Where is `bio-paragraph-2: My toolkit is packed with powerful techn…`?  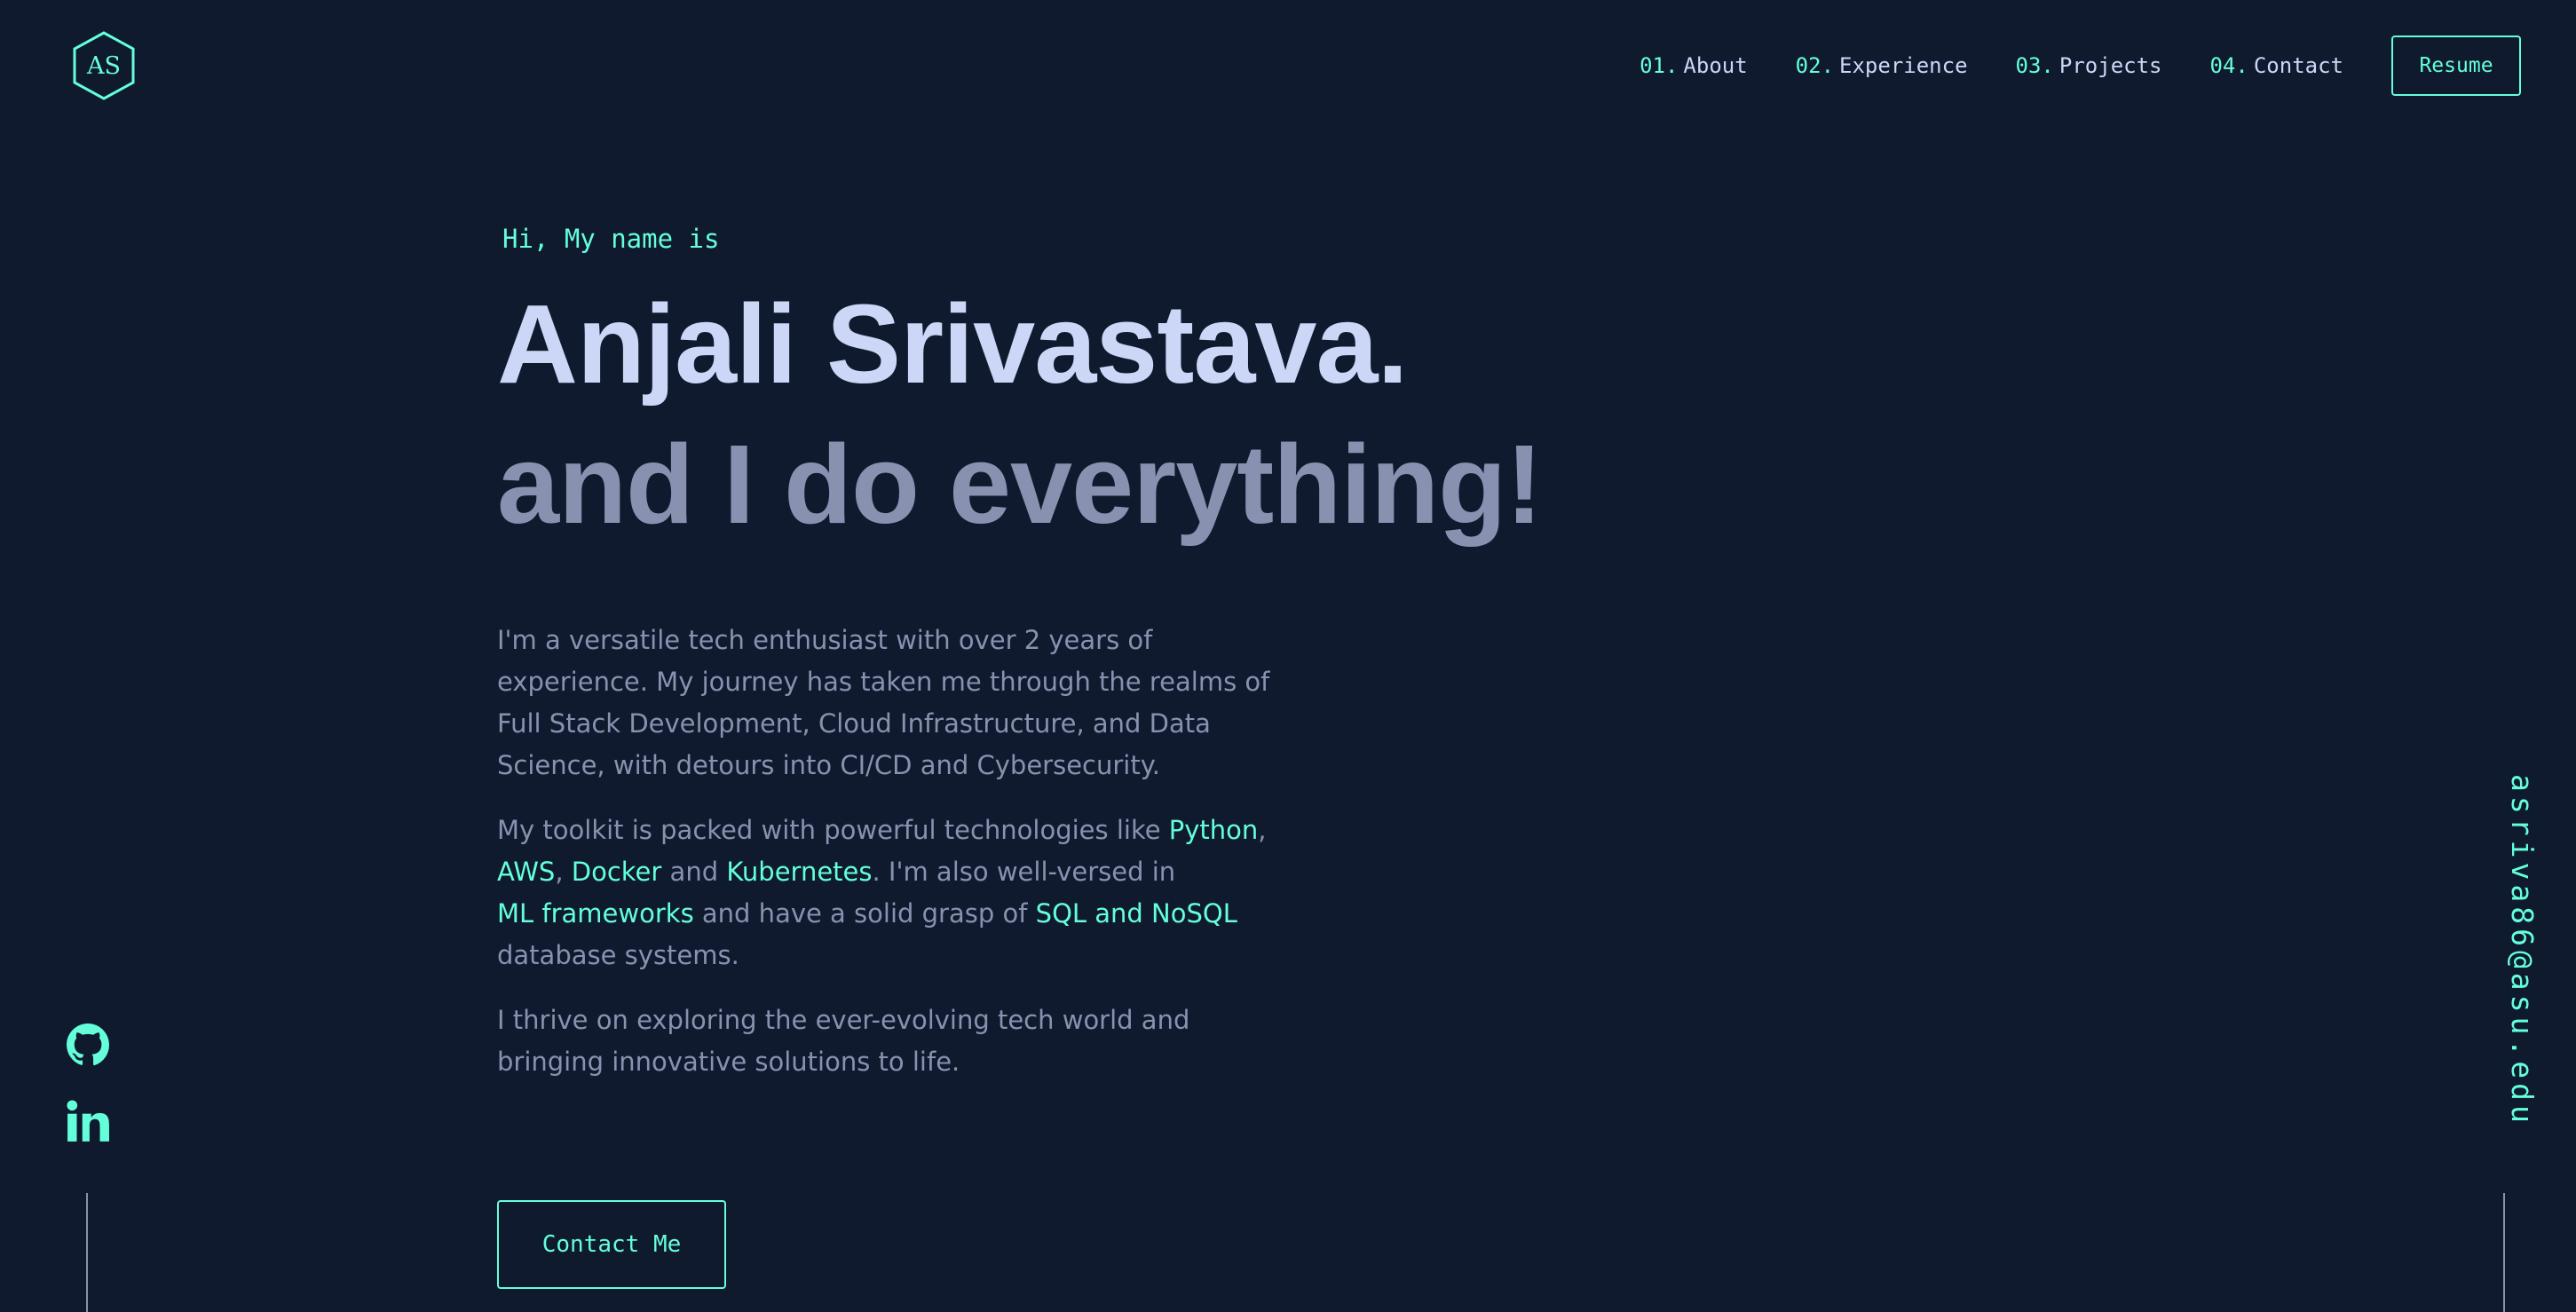
bio-paragraph-2: My toolkit is packed with powerful techn… is located at coordinates (887, 893).